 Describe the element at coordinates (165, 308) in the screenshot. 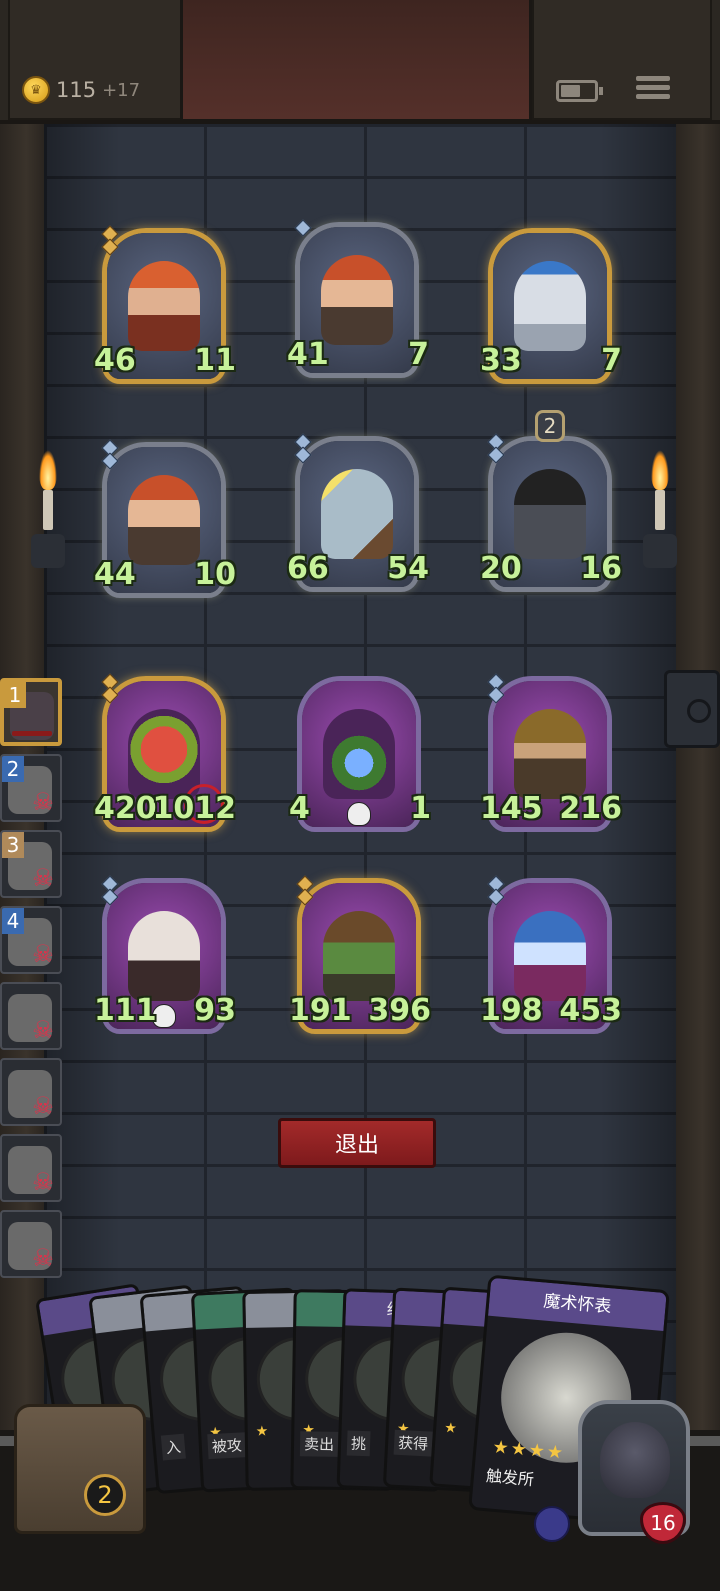

I see `ally-unit: 46 11` at that location.